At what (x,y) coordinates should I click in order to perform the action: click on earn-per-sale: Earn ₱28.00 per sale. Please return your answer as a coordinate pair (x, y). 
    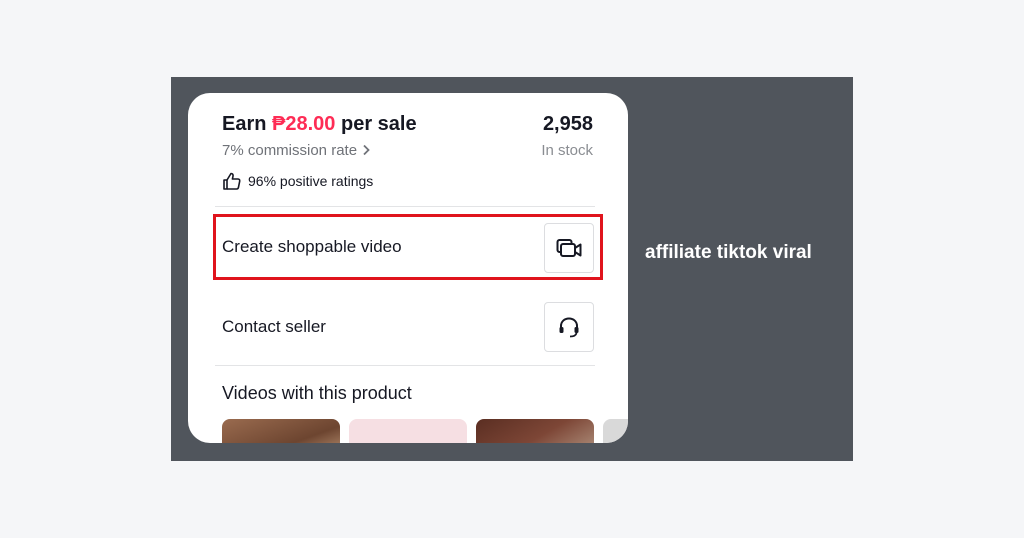
    Looking at the image, I should click on (319, 124).